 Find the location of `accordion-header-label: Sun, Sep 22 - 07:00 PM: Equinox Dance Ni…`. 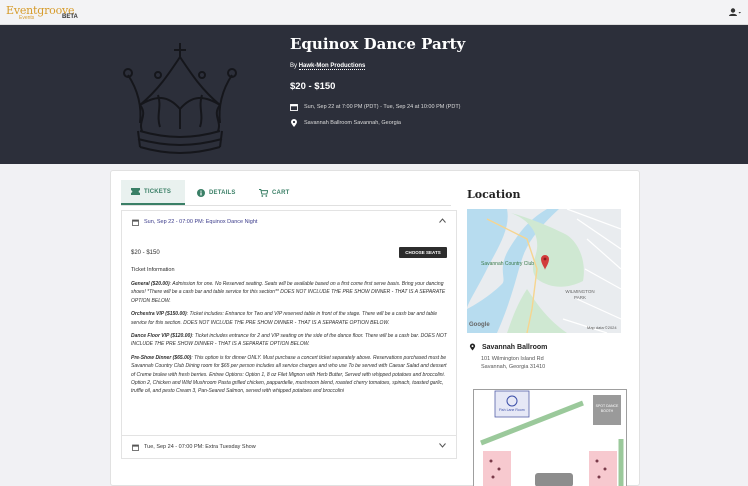

accordion-header-label: Sun, Sep 22 - 07:00 PM: Equinox Dance Ni… is located at coordinates (201, 222).